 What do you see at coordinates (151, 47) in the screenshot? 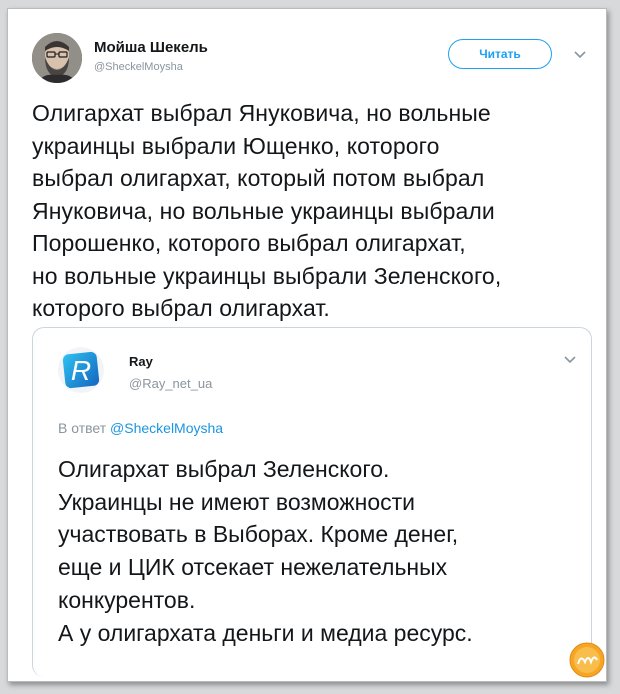
I see `author-name: Мойша Шекель` at bounding box center [151, 47].